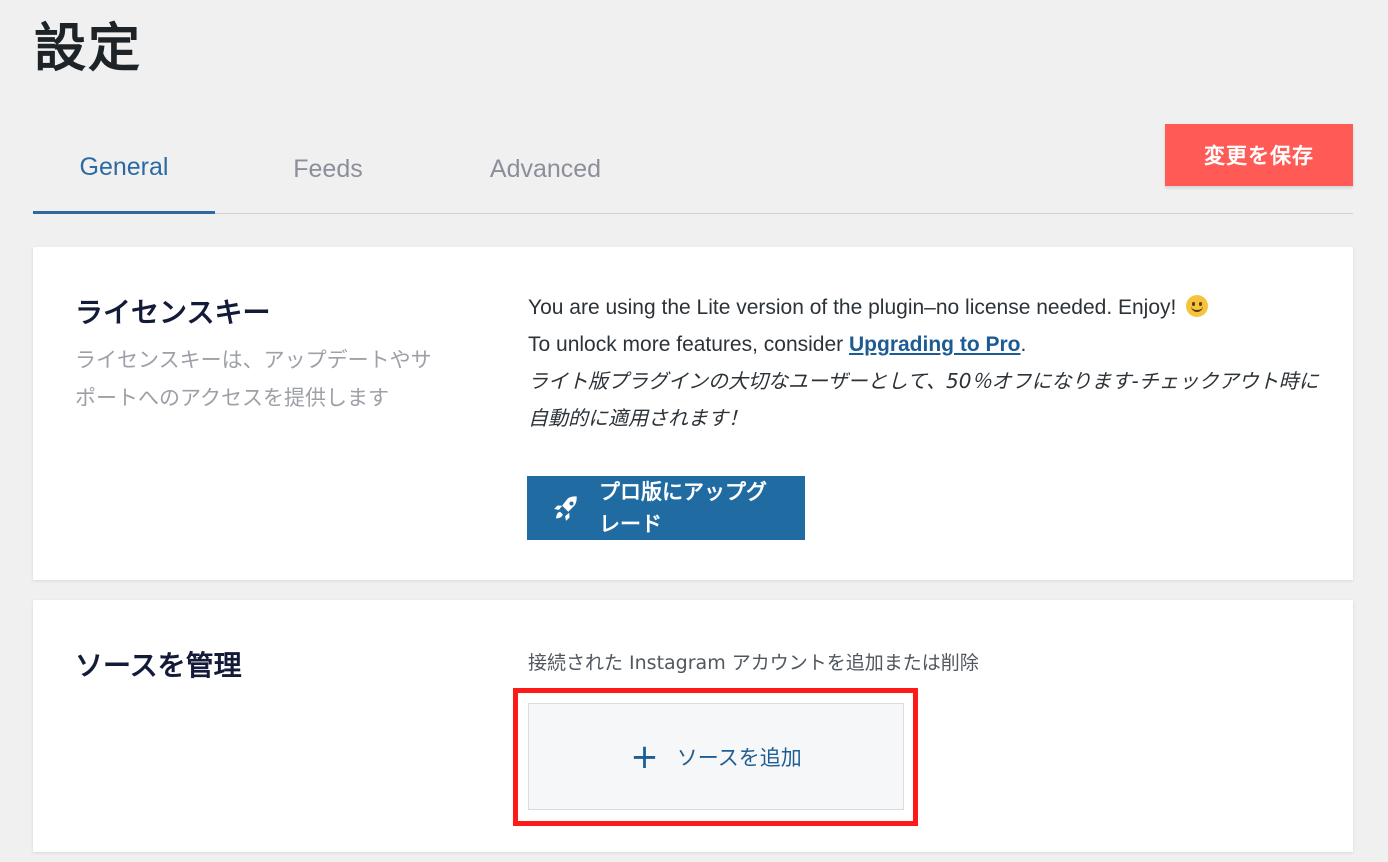 This screenshot has height=862, width=1388. Describe the element at coordinates (688, 344) in the screenshot. I see `unlock-text: To unlock more features, consider` at that location.